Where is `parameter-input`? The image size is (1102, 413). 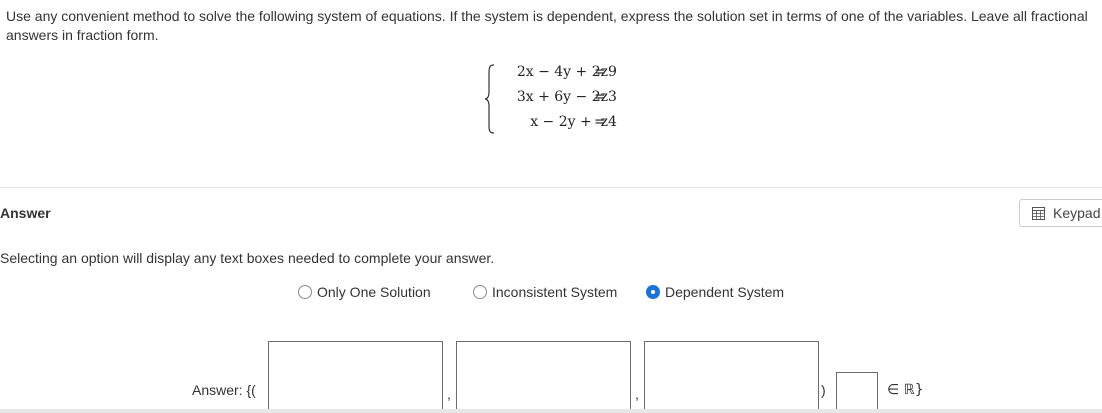 parameter-input is located at coordinates (857, 392).